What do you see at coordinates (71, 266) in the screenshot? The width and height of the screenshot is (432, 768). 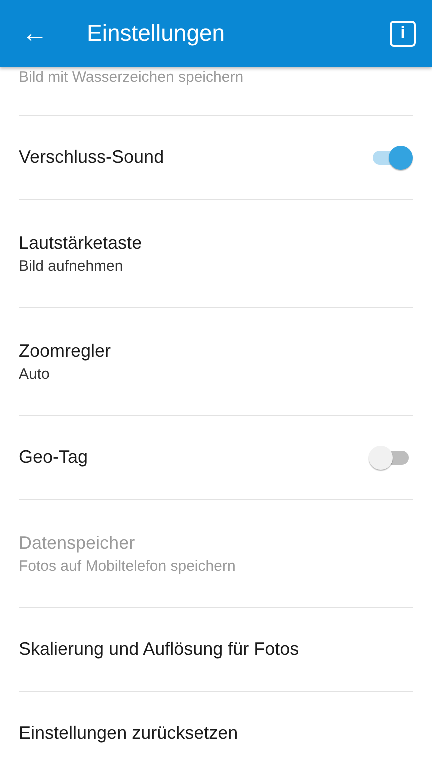 I see `setting-subtitle: Bild aufnehmen` at bounding box center [71, 266].